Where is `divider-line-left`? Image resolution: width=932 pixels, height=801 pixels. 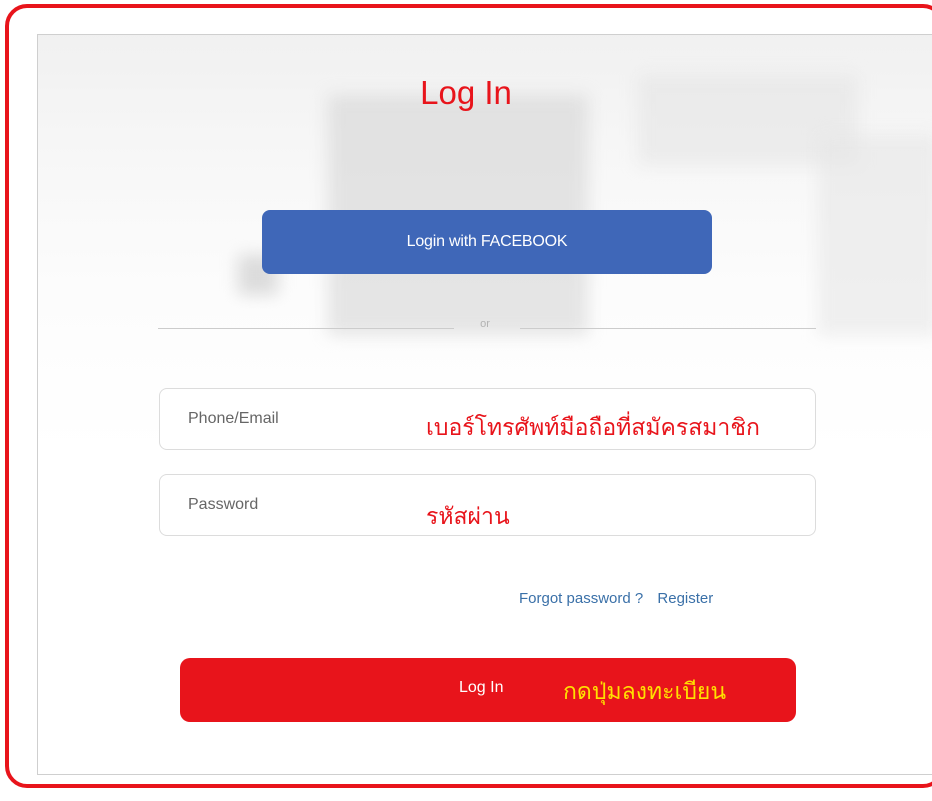
divider-line-left is located at coordinates (306, 328).